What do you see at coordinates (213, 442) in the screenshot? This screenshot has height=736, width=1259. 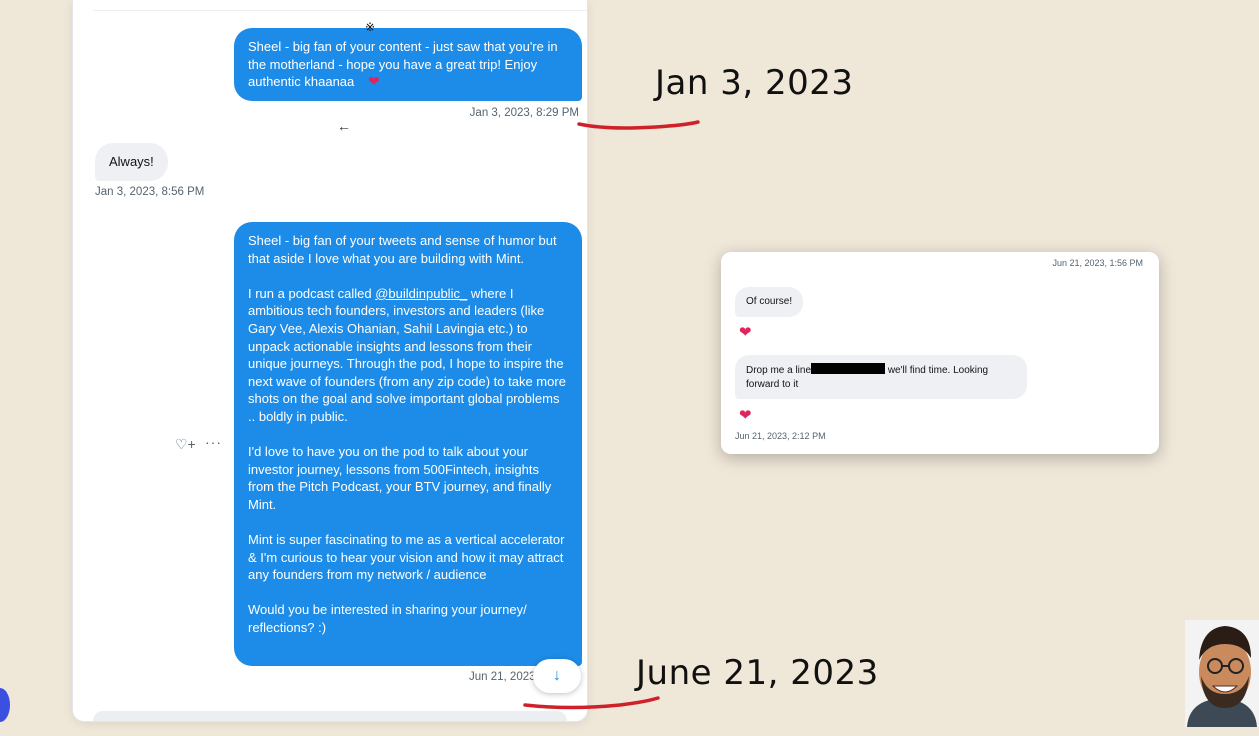 I see `more-icon: ···` at bounding box center [213, 442].